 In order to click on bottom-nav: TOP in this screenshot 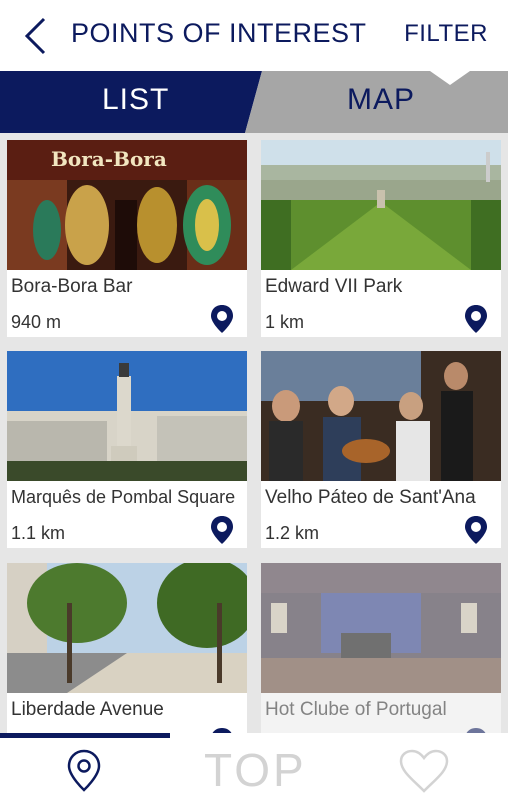, I will do `click(254, 766)`.